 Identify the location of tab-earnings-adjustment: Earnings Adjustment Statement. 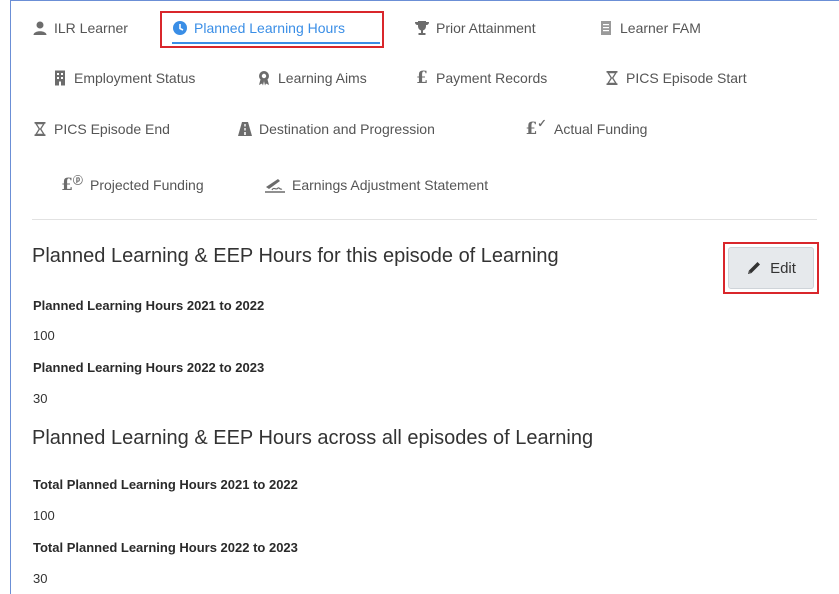
(376, 185).